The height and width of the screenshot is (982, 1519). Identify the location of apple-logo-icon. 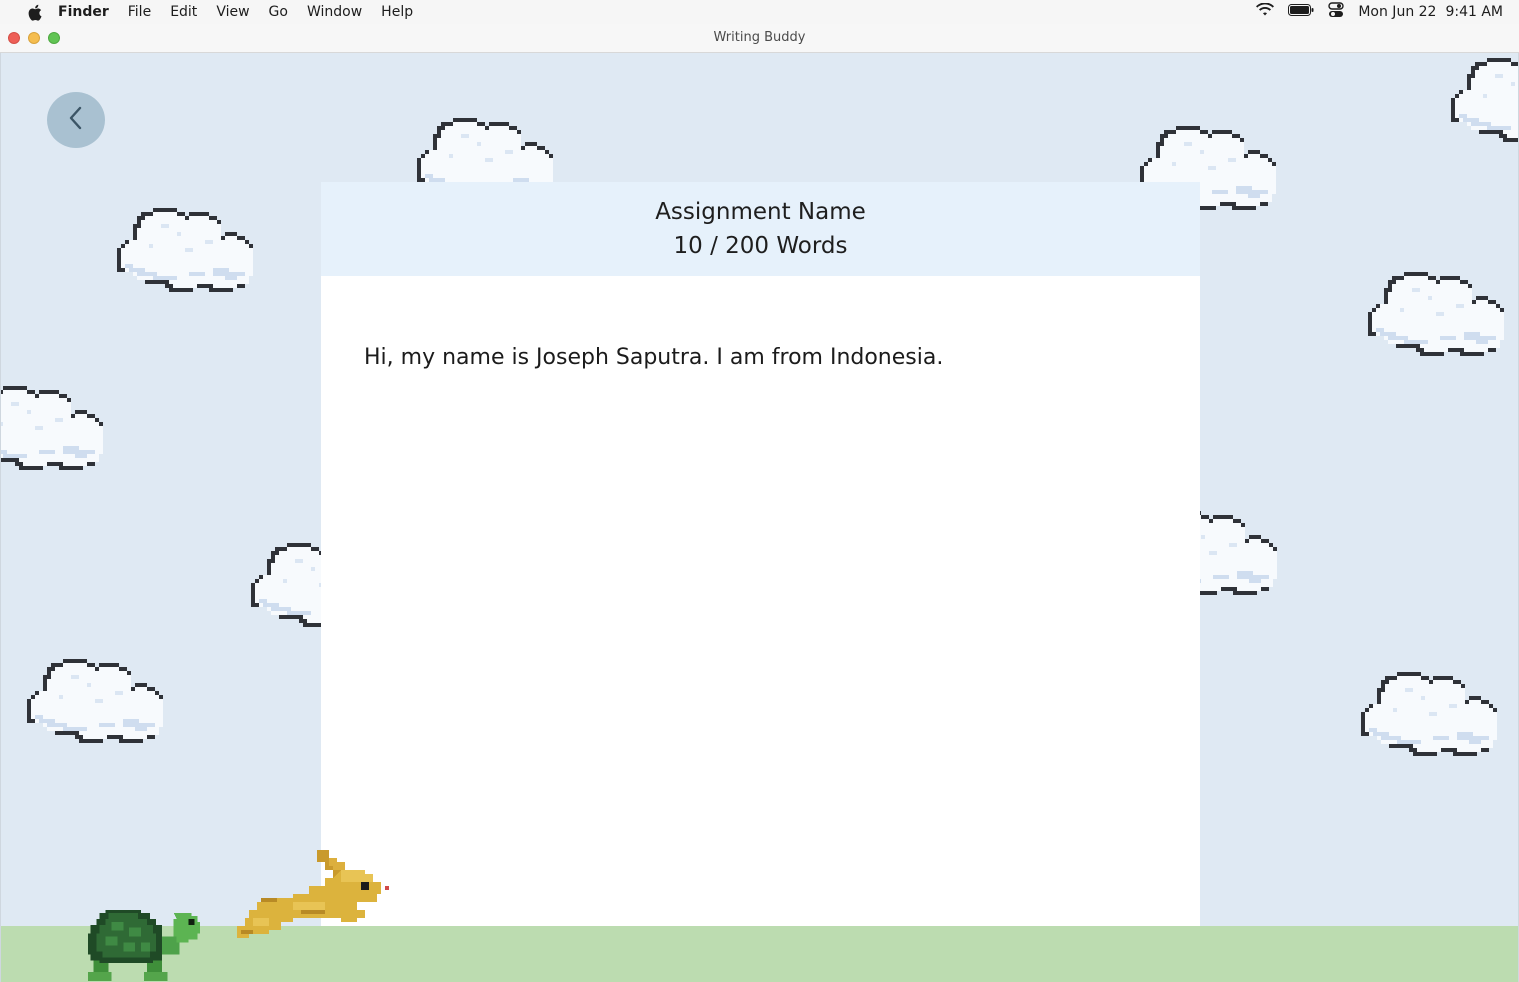
(34, 12).